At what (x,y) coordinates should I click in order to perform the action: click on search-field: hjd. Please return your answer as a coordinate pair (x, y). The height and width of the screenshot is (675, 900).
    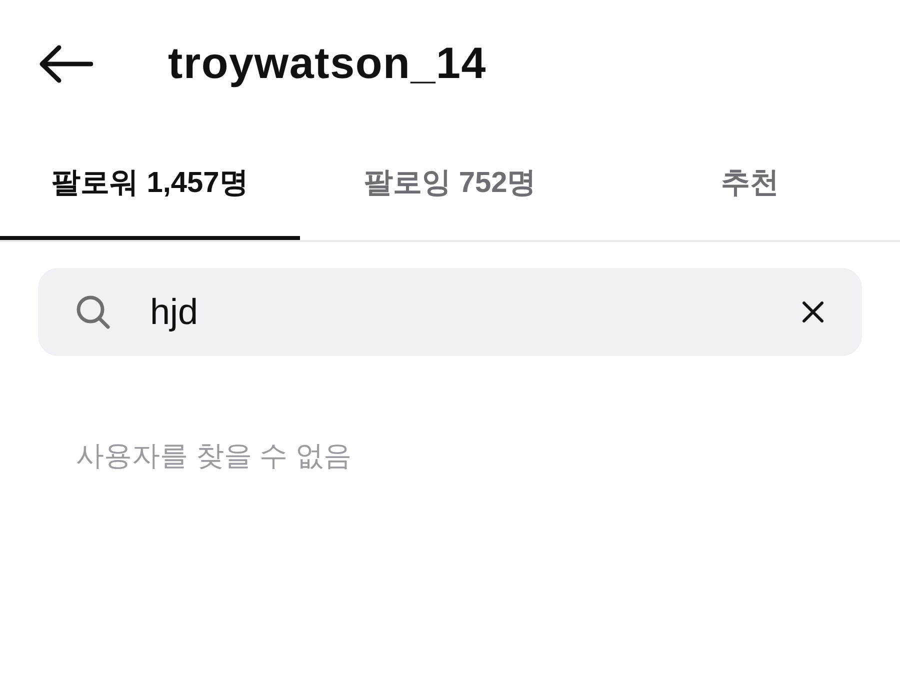
    Looking at the image, I should click on (450, 312).